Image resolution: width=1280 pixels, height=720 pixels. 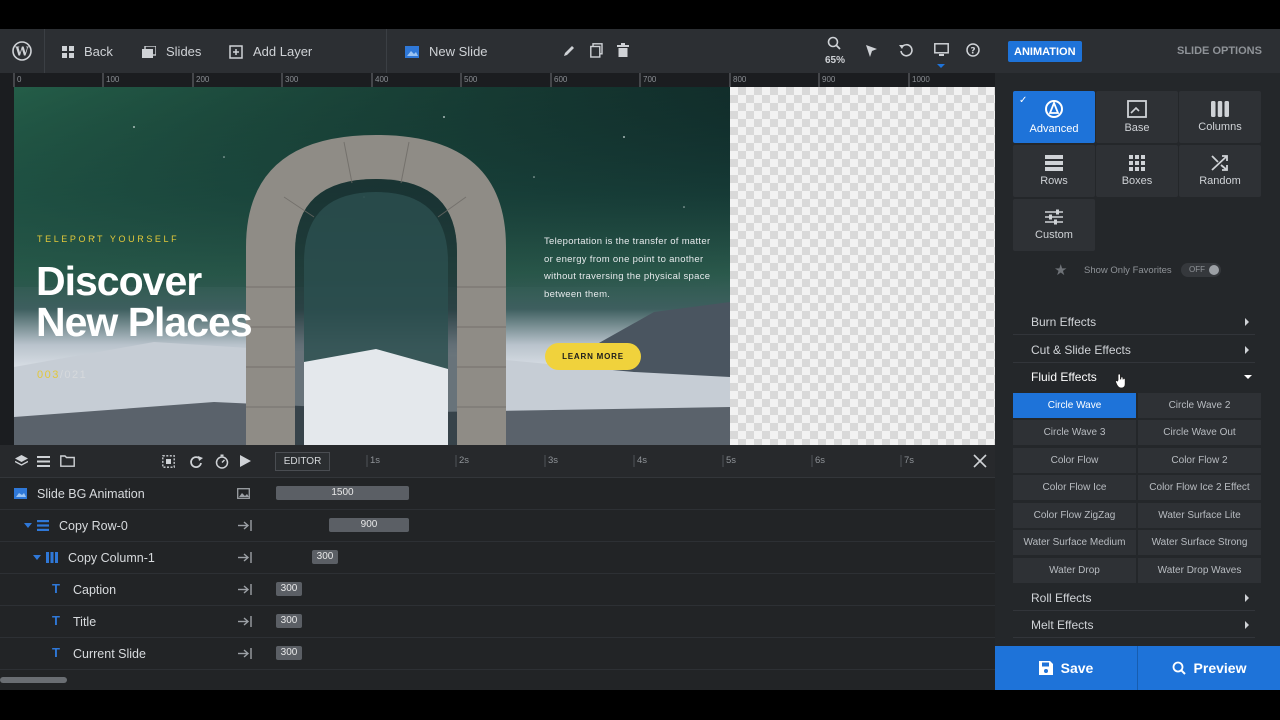 I want to click on play-icon, so click(x=245, y=461).